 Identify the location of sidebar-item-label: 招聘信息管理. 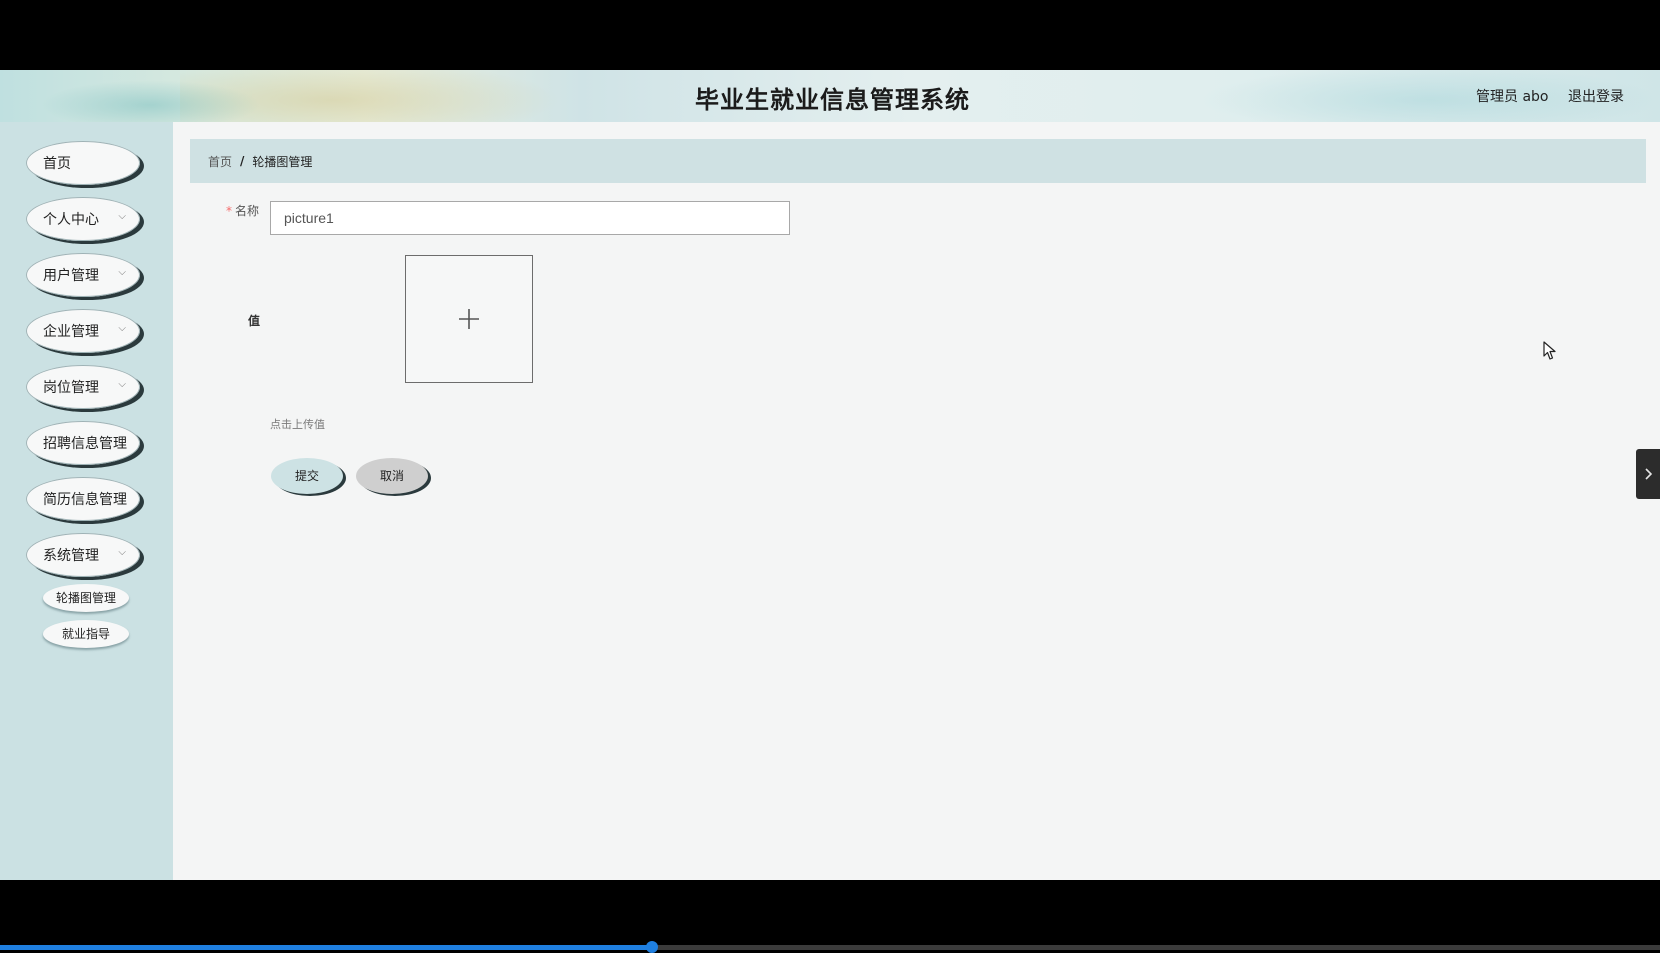
(85, 444).